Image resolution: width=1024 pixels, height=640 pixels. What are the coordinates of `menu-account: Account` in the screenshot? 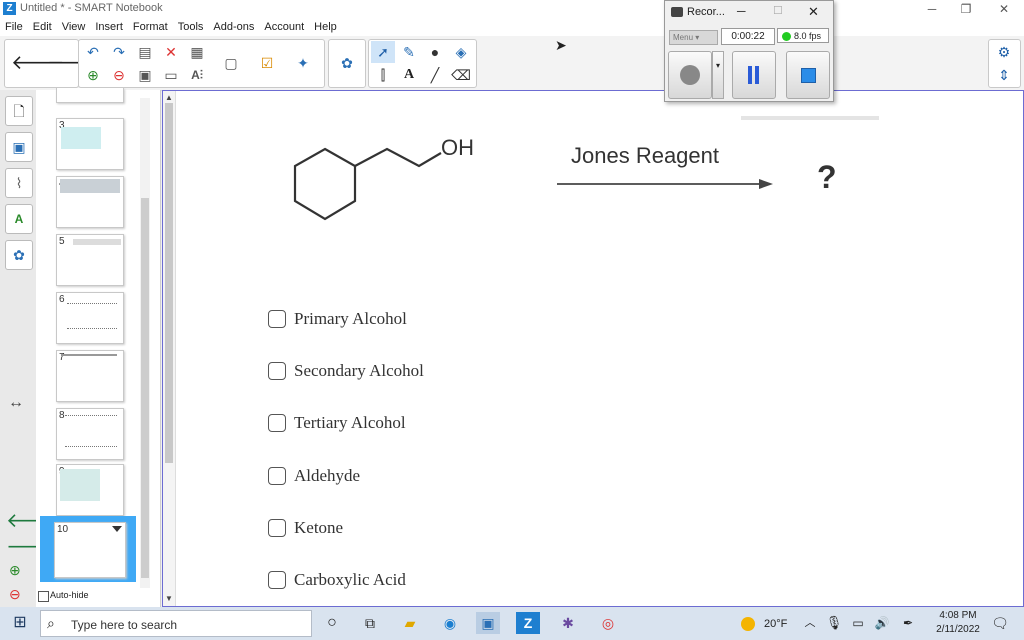 It's located at (284, 27).